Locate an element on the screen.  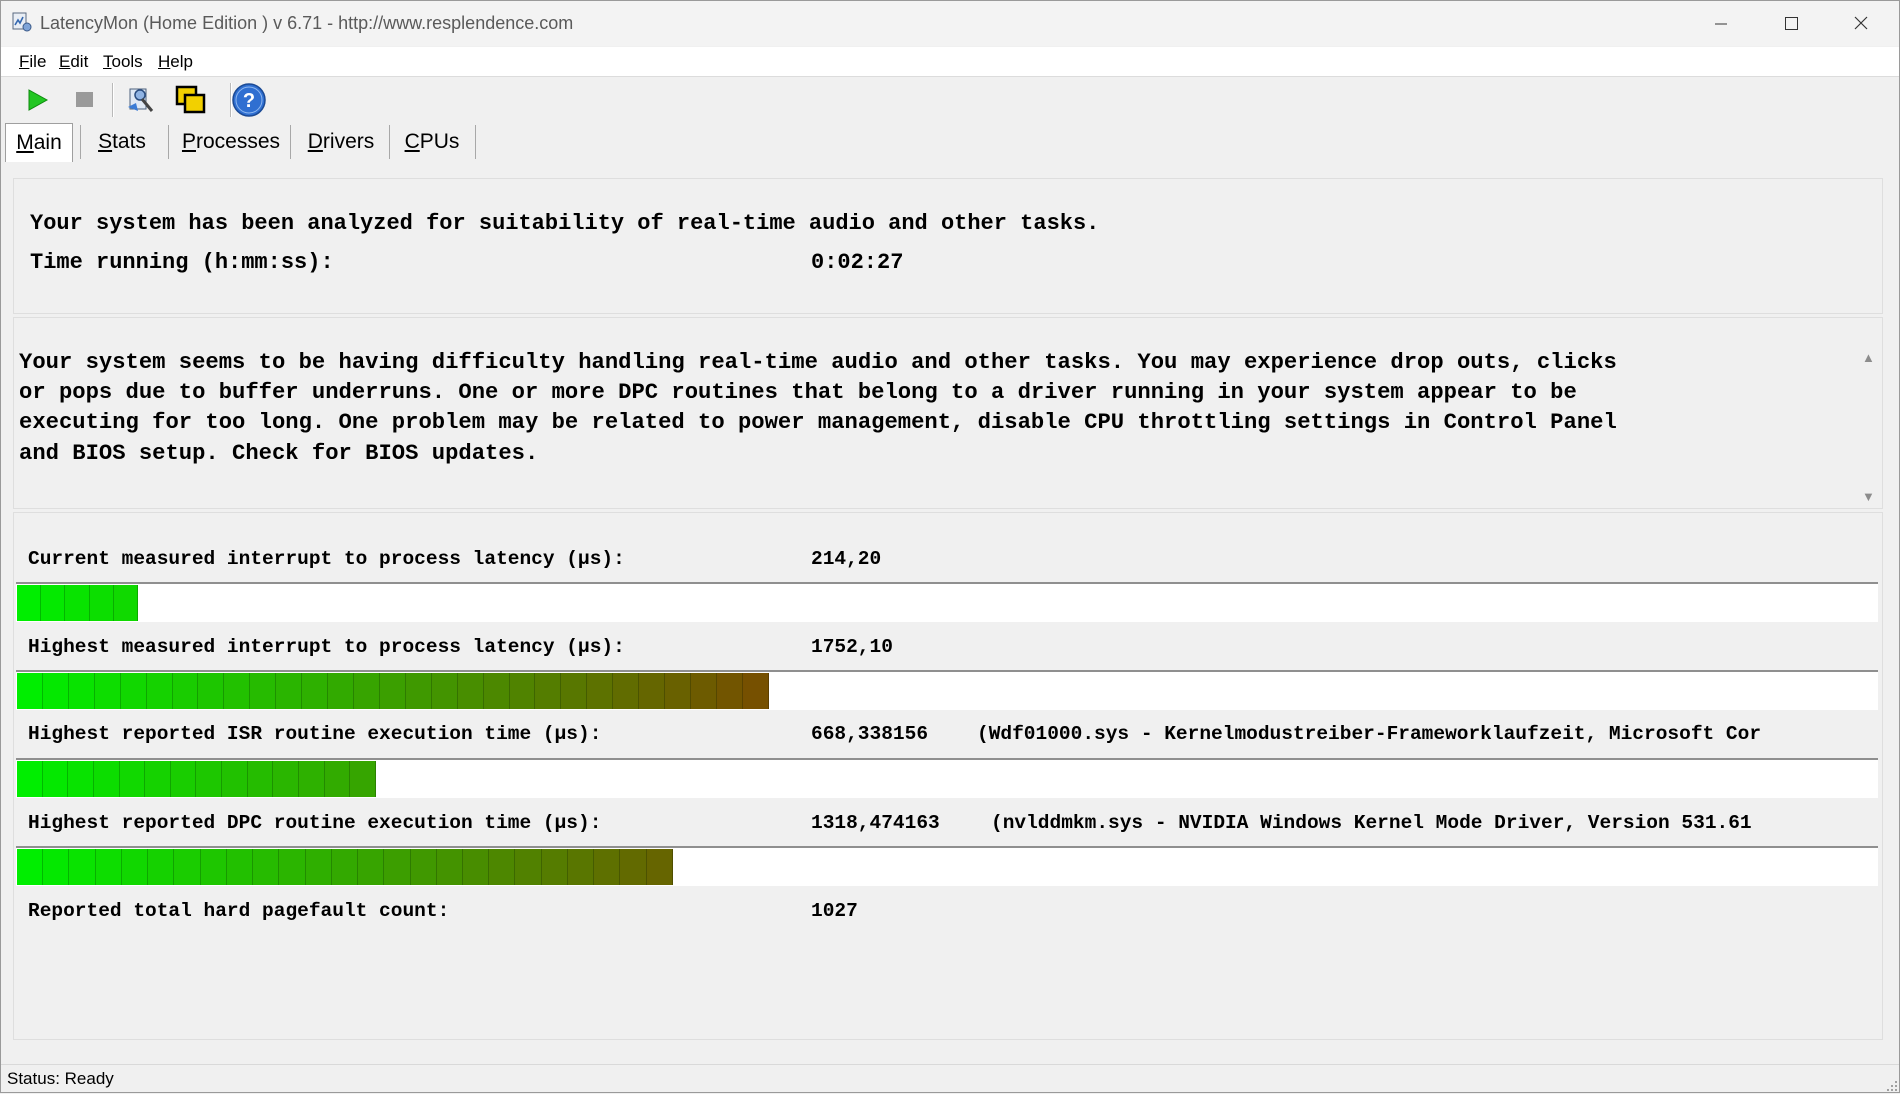
isr-time-bar is located at coordinates (947, 778).